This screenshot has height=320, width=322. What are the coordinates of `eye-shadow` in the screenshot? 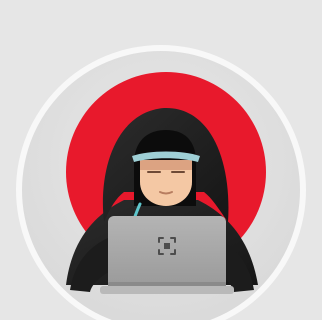 It's located at (166, 165).